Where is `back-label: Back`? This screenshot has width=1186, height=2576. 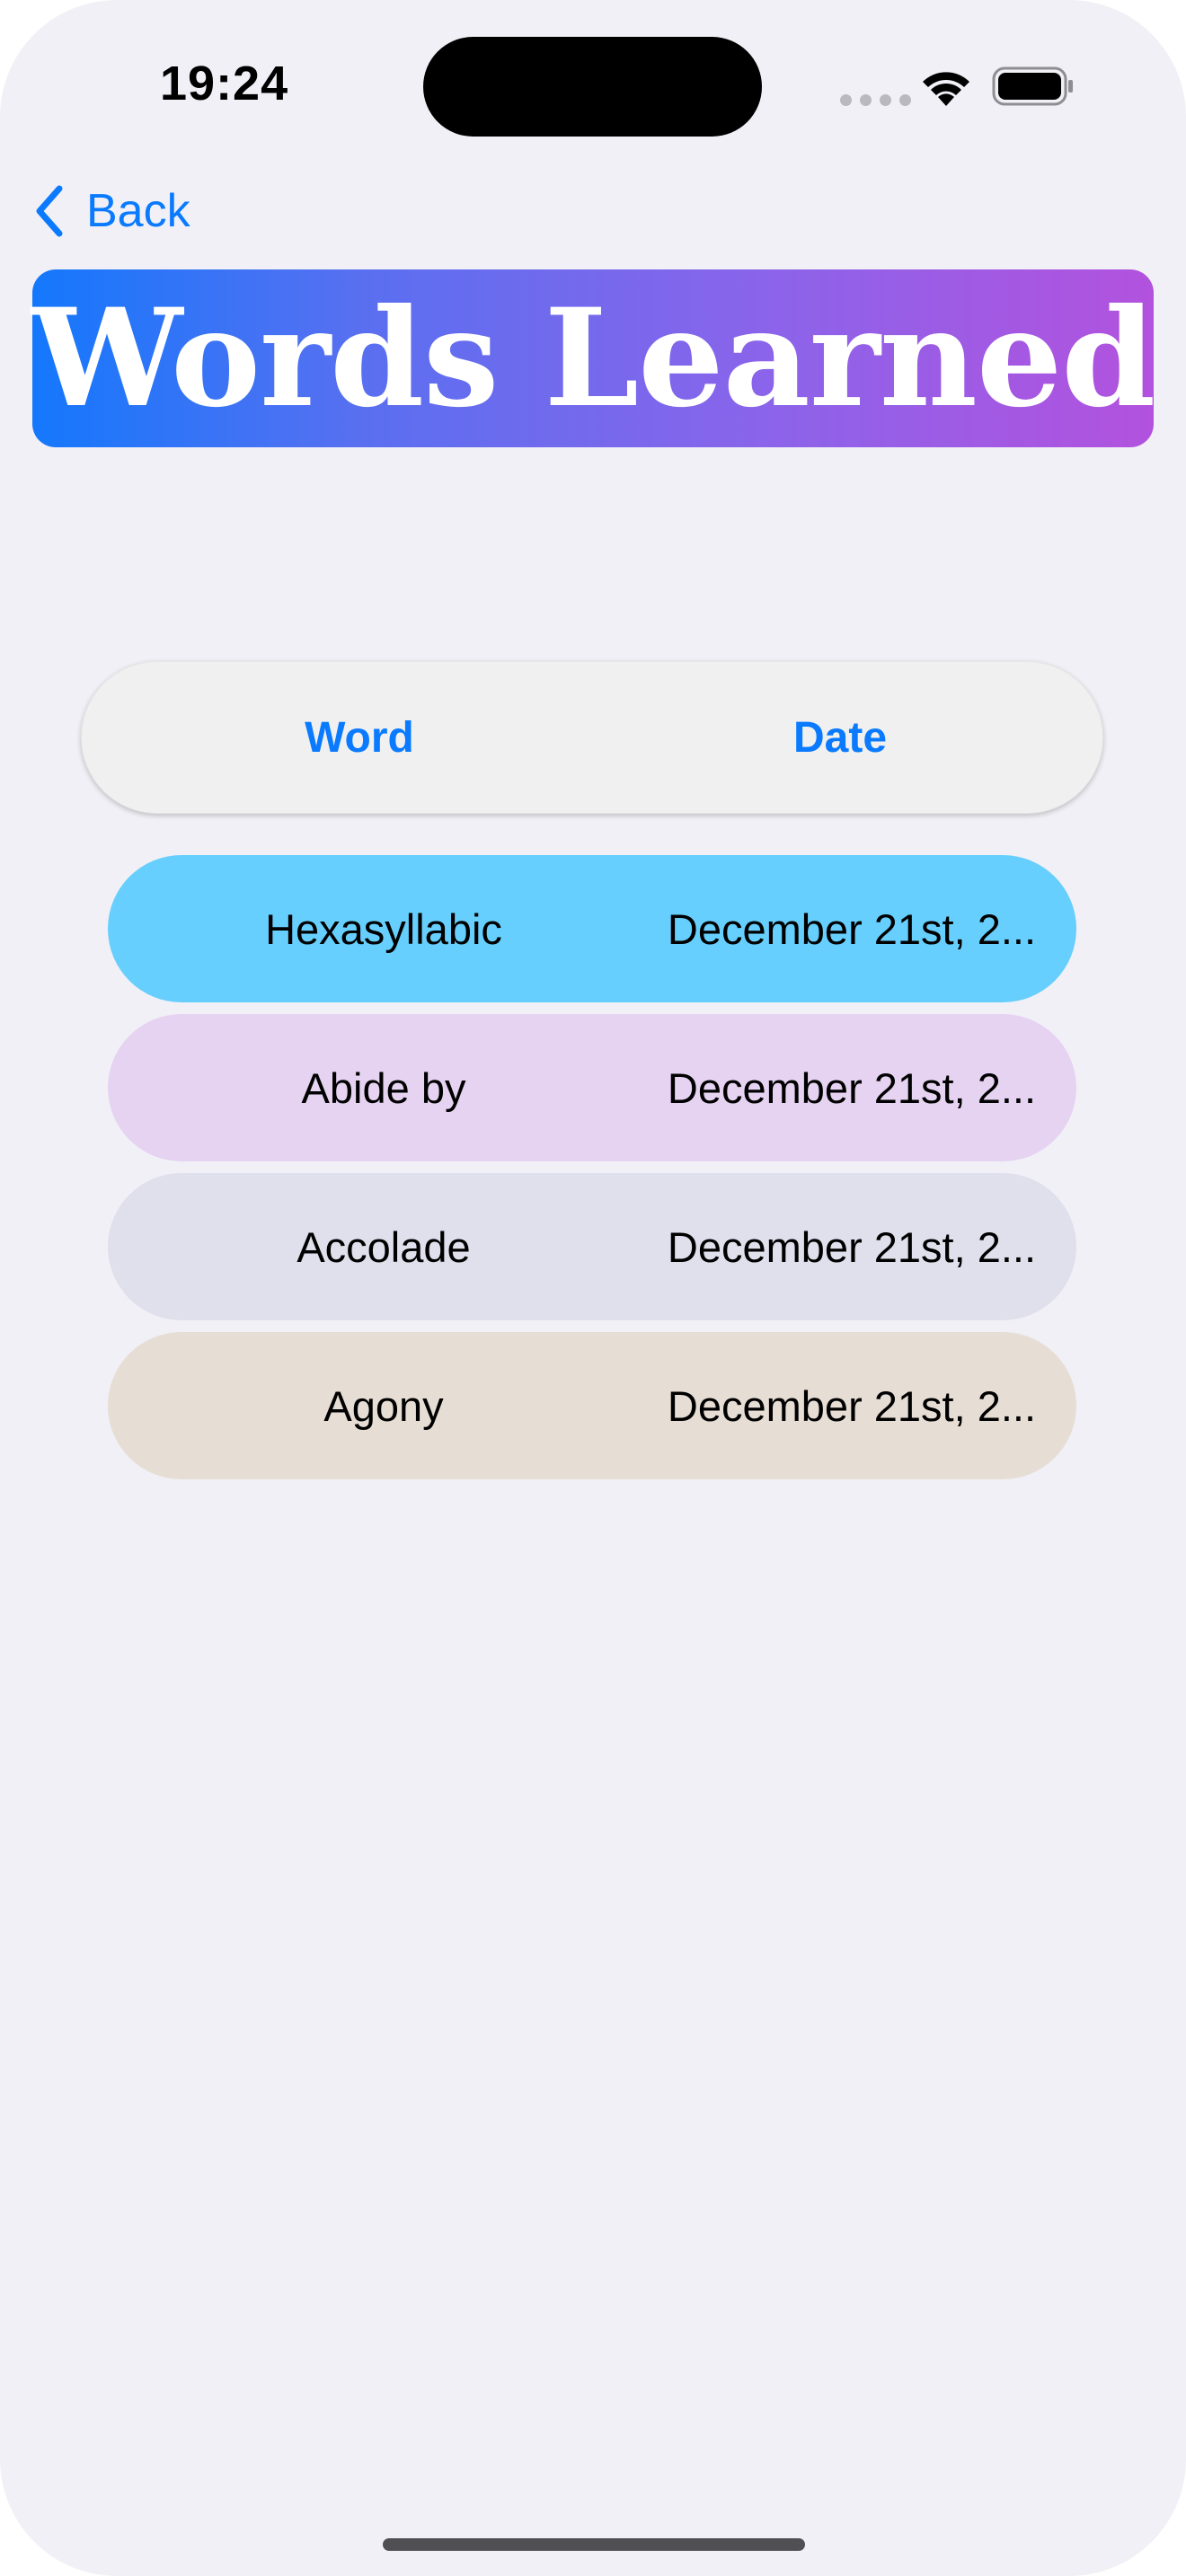 back-label: Back is located at coordinates (138, 211).